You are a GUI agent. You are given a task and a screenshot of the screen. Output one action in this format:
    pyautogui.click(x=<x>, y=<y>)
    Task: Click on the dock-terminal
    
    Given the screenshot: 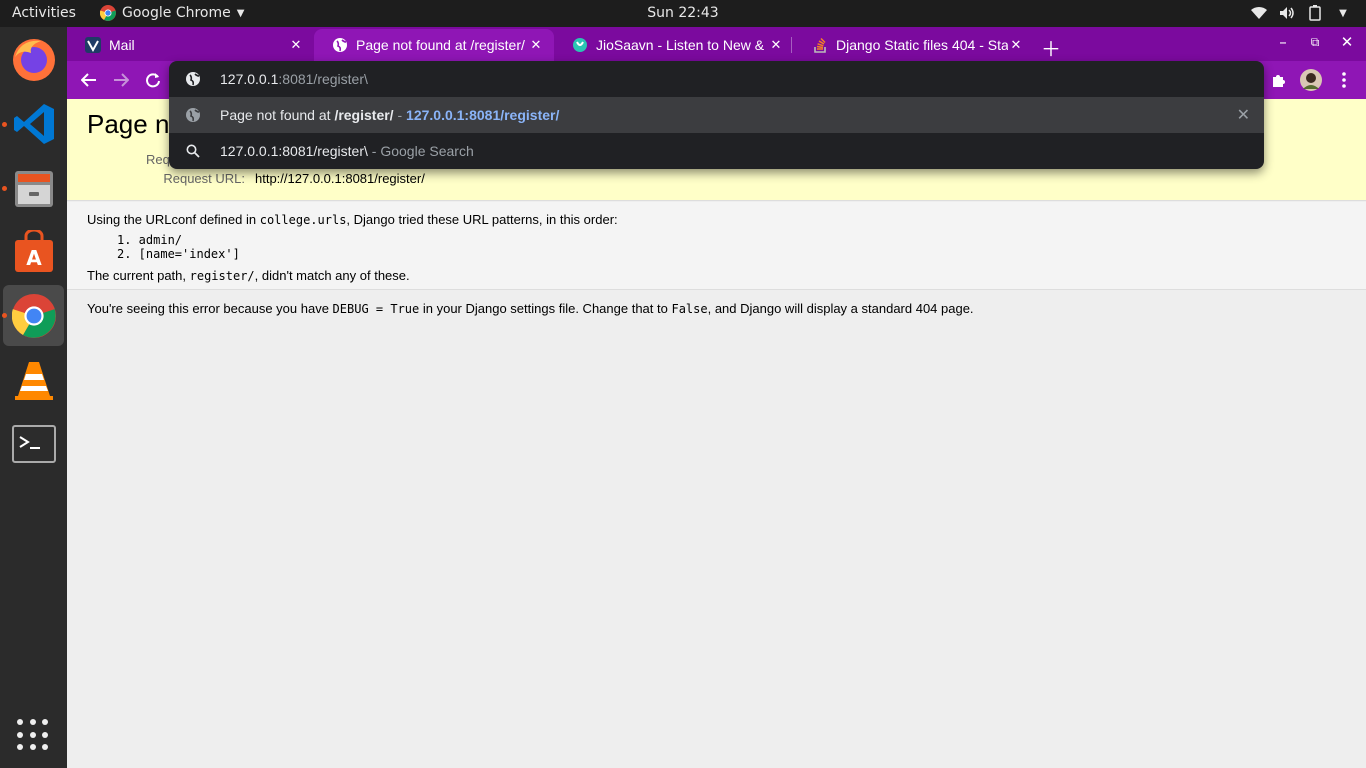 What is the action you would take?
    pyautogui.click(x=33, y=443)
    